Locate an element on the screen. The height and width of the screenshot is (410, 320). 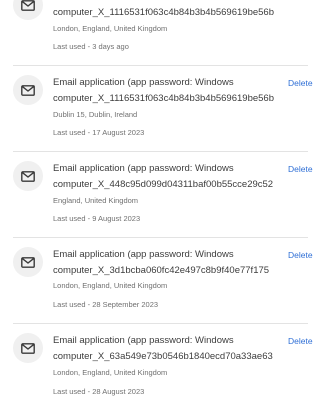
entry-last-used: Last used - 28 August 2023 is located at coordinates (99, 391).